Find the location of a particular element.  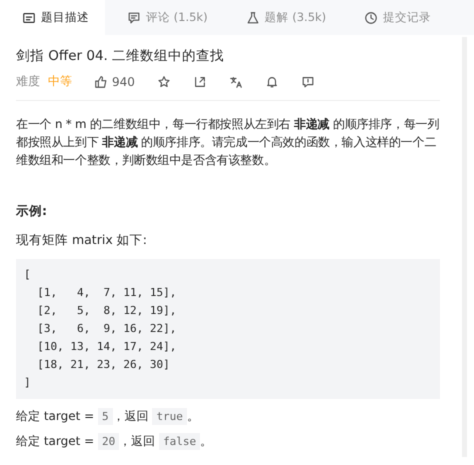

description-icon is located at coordinates (29, 17).